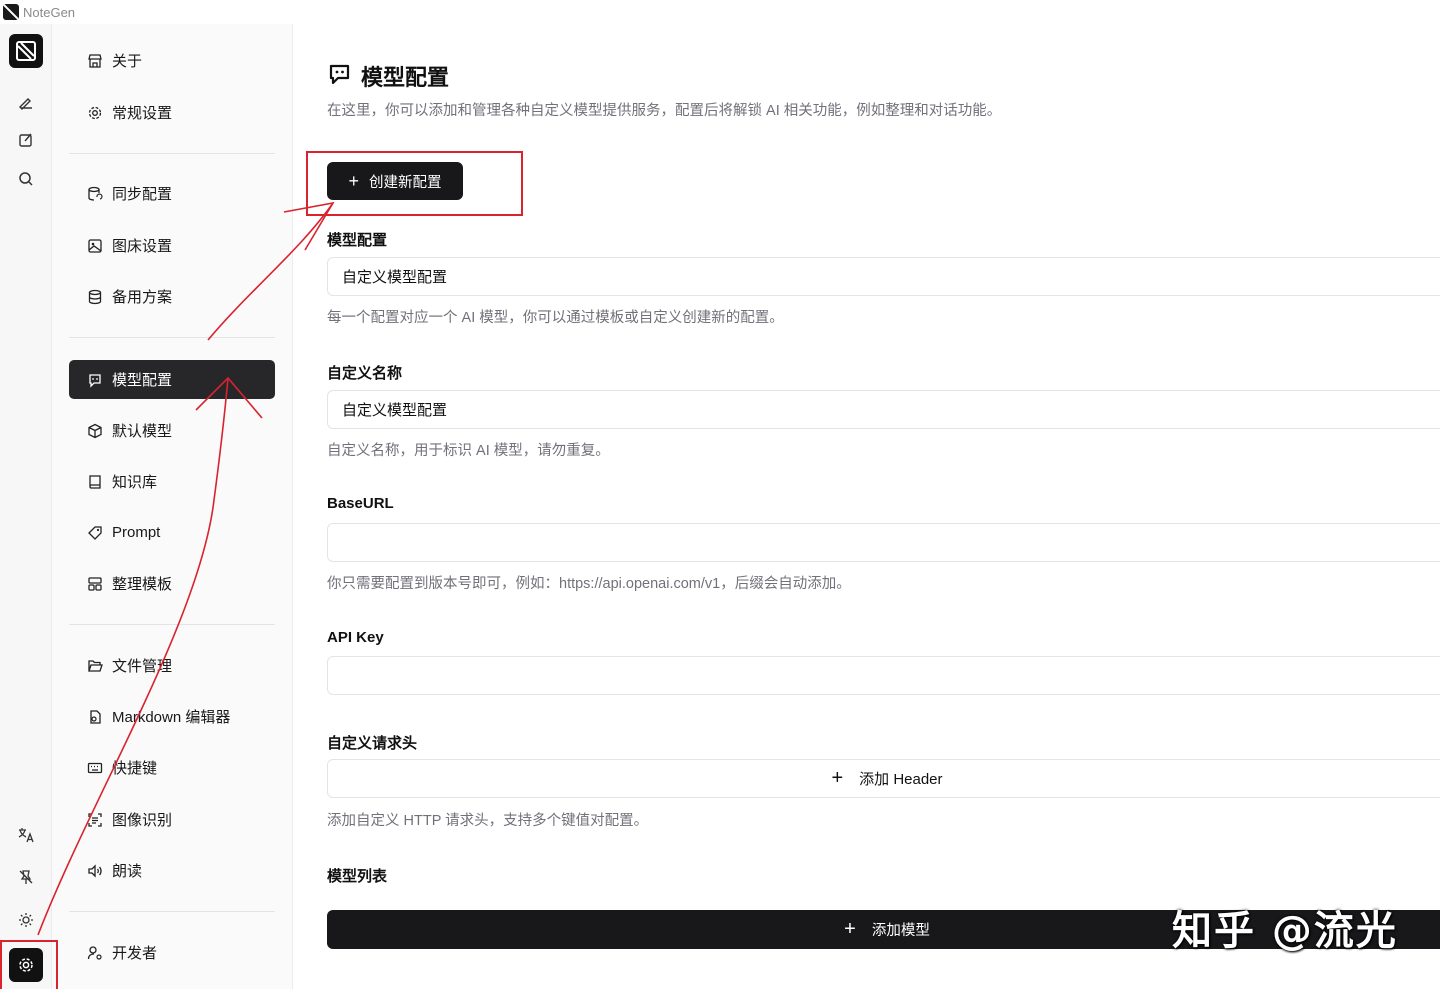 The width and height of the screenshot is (1440, 989). I want to click on sidebar-item-developer: 开发者, so click(172, 952).